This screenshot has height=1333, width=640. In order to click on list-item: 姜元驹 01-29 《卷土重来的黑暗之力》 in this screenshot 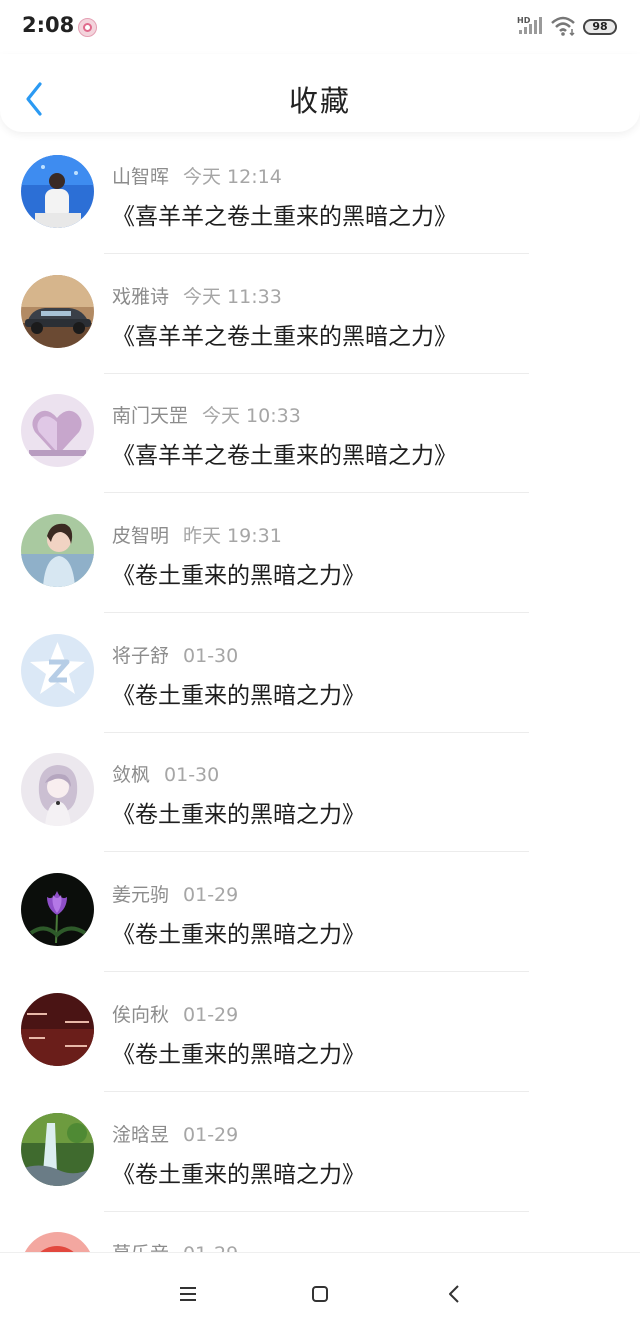, I will do `click(320, 914)`.